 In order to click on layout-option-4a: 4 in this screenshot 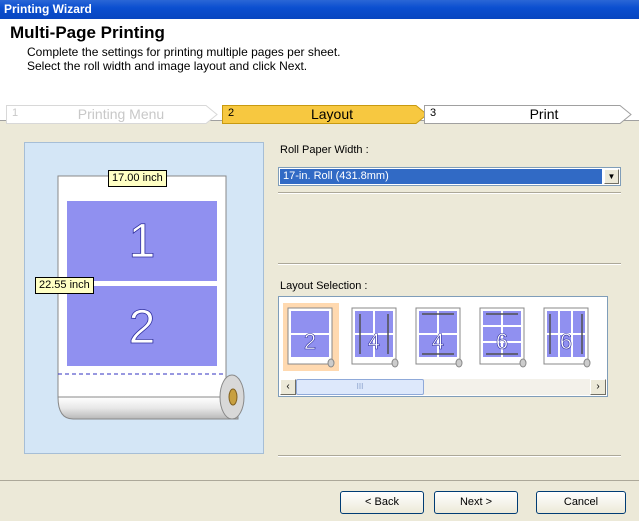, I will do `click(375, 337)`.